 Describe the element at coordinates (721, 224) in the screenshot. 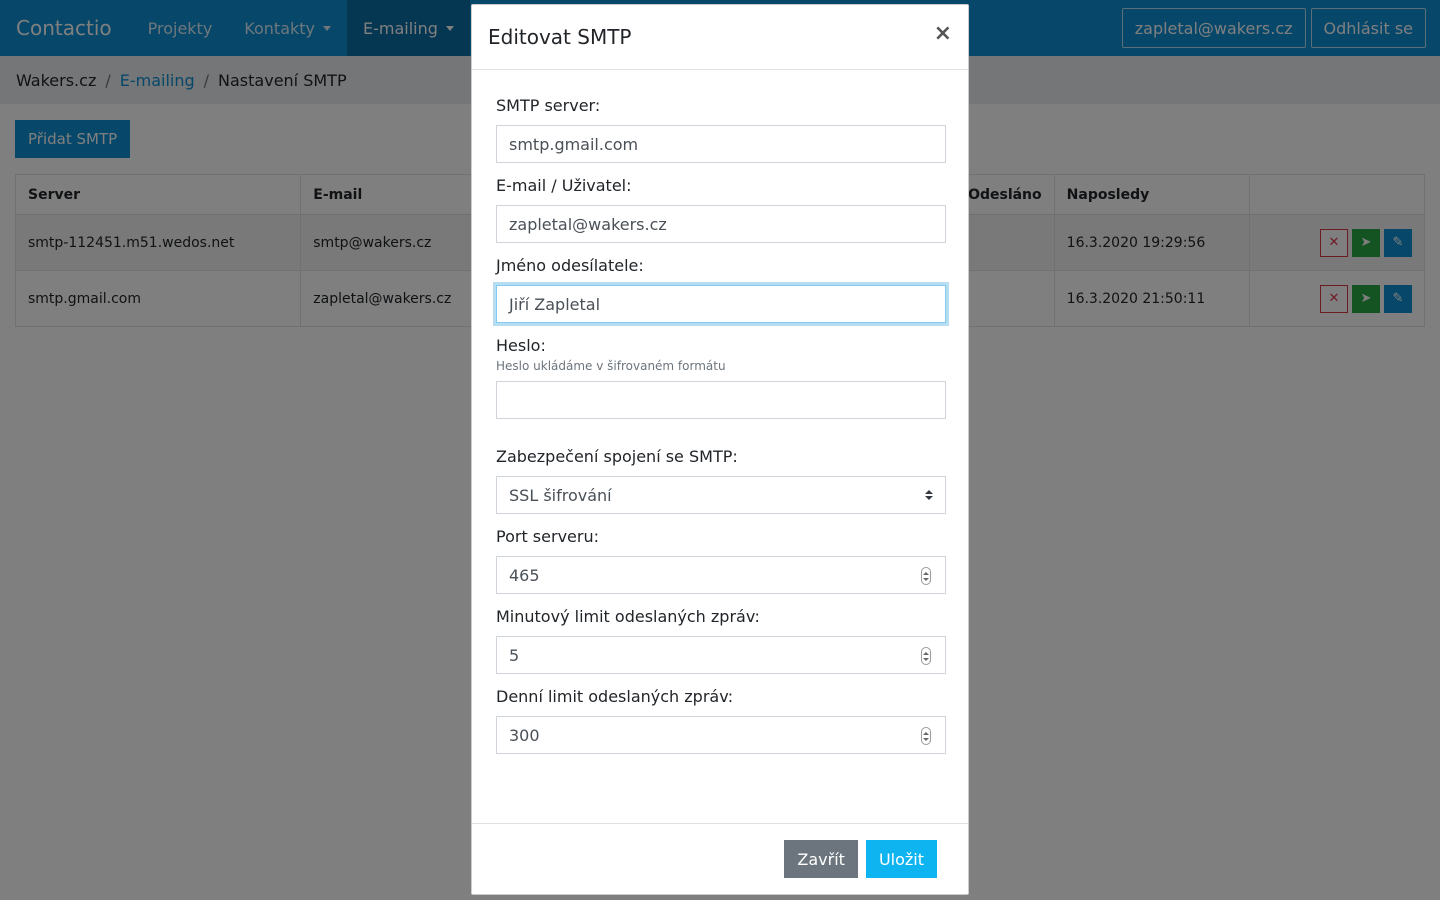

I see `email-user-input: zapletal@wakers.cz` at that location.